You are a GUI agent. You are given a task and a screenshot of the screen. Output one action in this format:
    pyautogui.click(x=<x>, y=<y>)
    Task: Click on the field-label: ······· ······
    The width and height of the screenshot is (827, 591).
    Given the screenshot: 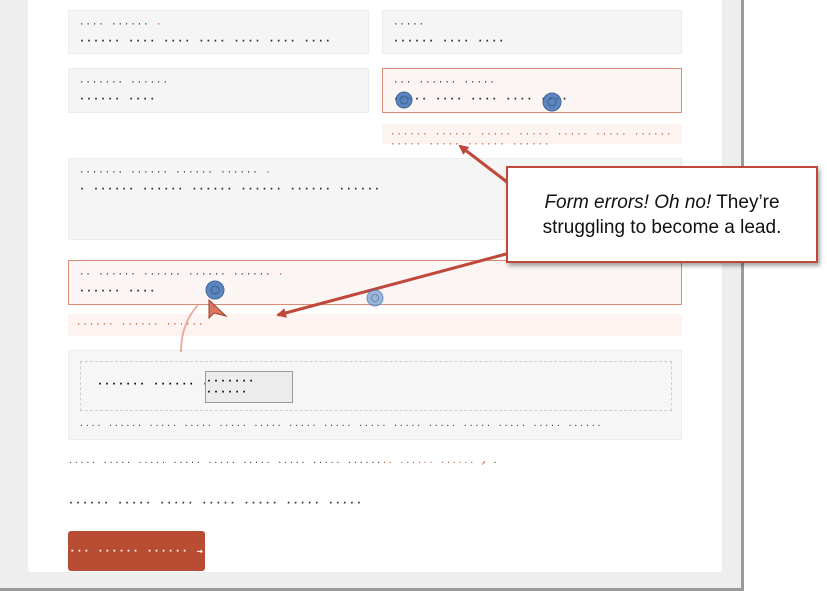 What is the action you would take?
    pyautogui.click(x=124, y=83)
    